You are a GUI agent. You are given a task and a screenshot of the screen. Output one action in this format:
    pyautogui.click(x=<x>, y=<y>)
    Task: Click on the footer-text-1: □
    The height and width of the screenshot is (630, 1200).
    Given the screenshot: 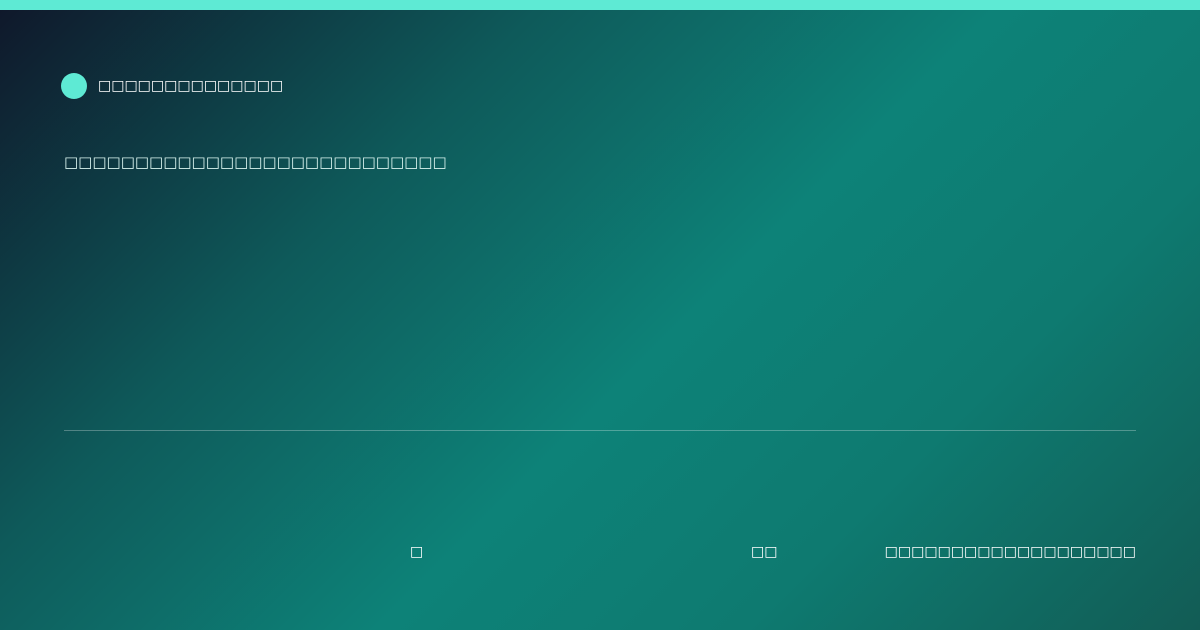 What is the action you would take?
    pyautogui.click(x=417, y=552)
    